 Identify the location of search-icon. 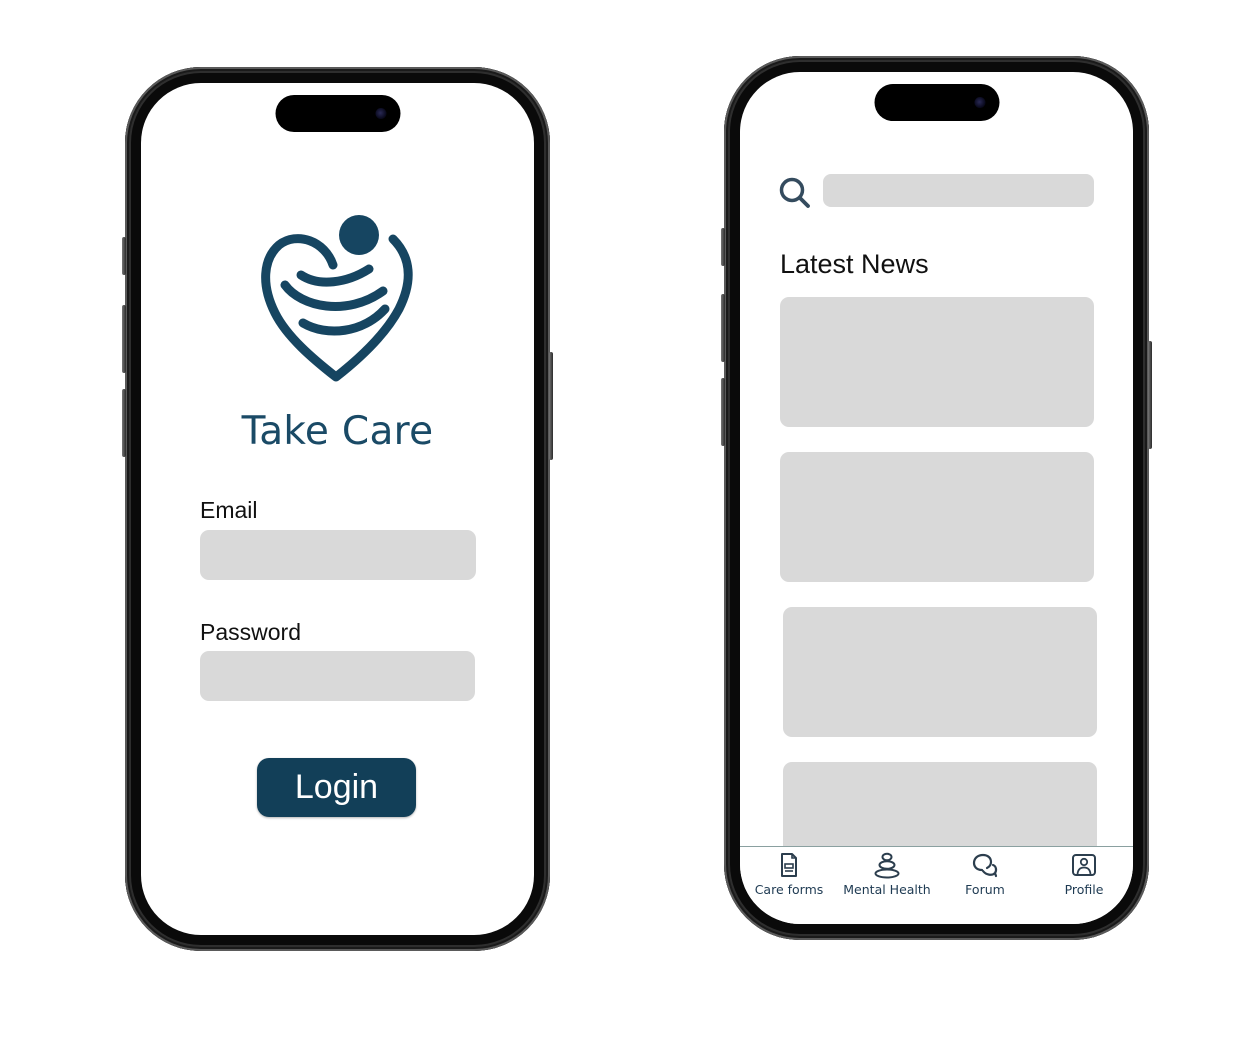
(795, 193).